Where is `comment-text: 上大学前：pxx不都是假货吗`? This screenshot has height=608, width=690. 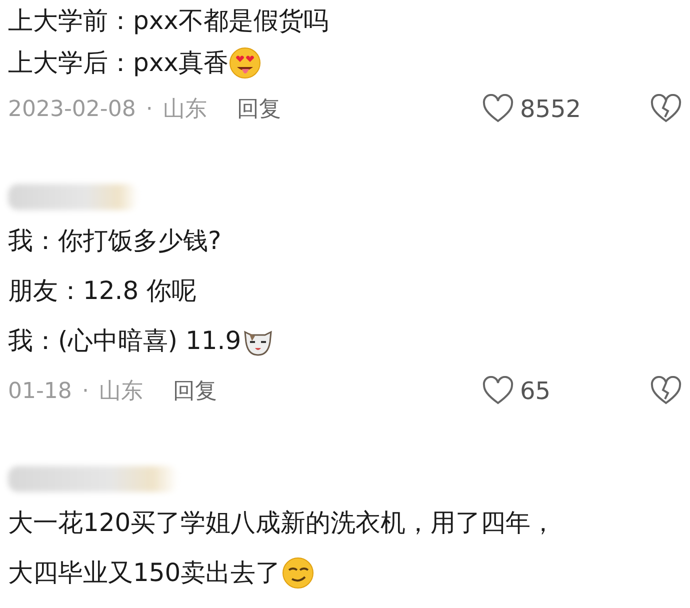
comment-text: 上大学前：pxx不都是假货吗 is located at coordinates (168, 21).